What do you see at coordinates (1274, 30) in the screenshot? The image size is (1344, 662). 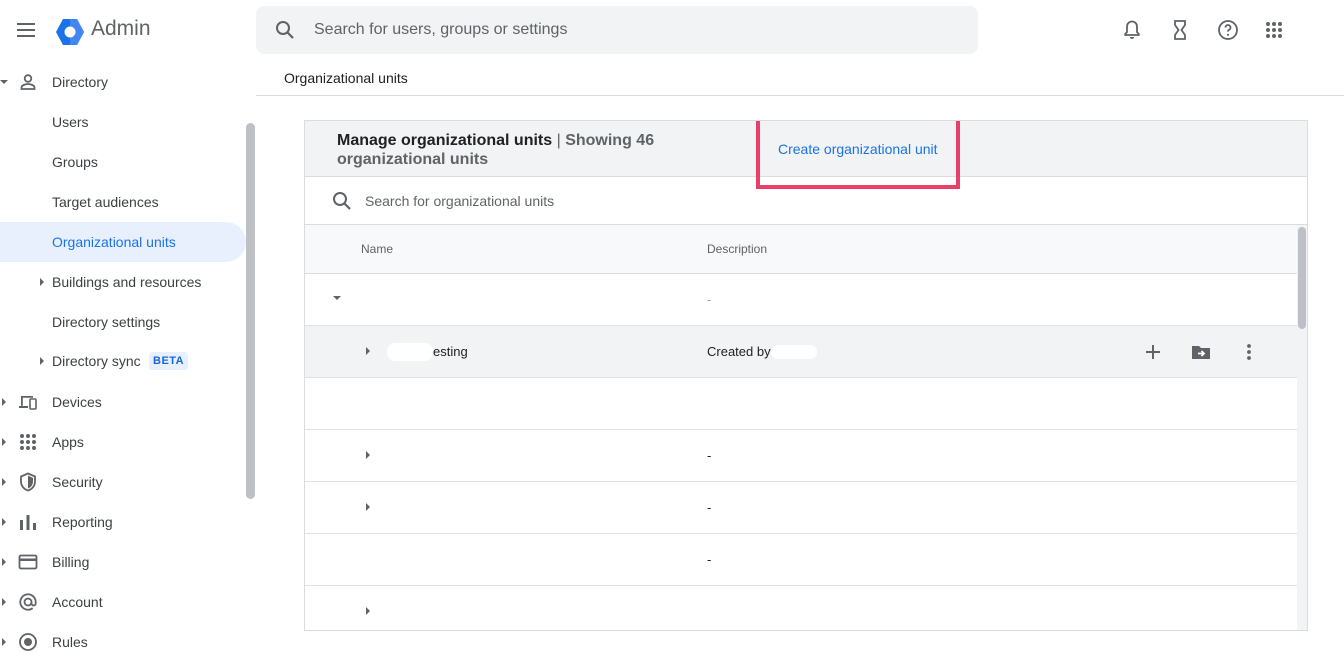 I see `apps-grid-icon` at bounding box center [1274, 30].